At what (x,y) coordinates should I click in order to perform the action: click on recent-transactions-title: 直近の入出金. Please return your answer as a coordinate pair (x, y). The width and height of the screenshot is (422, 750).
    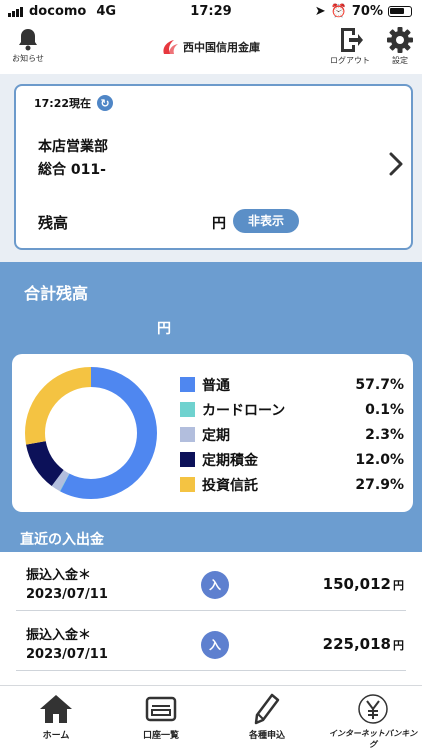
    Looking at the image, I should click on (211, 538).